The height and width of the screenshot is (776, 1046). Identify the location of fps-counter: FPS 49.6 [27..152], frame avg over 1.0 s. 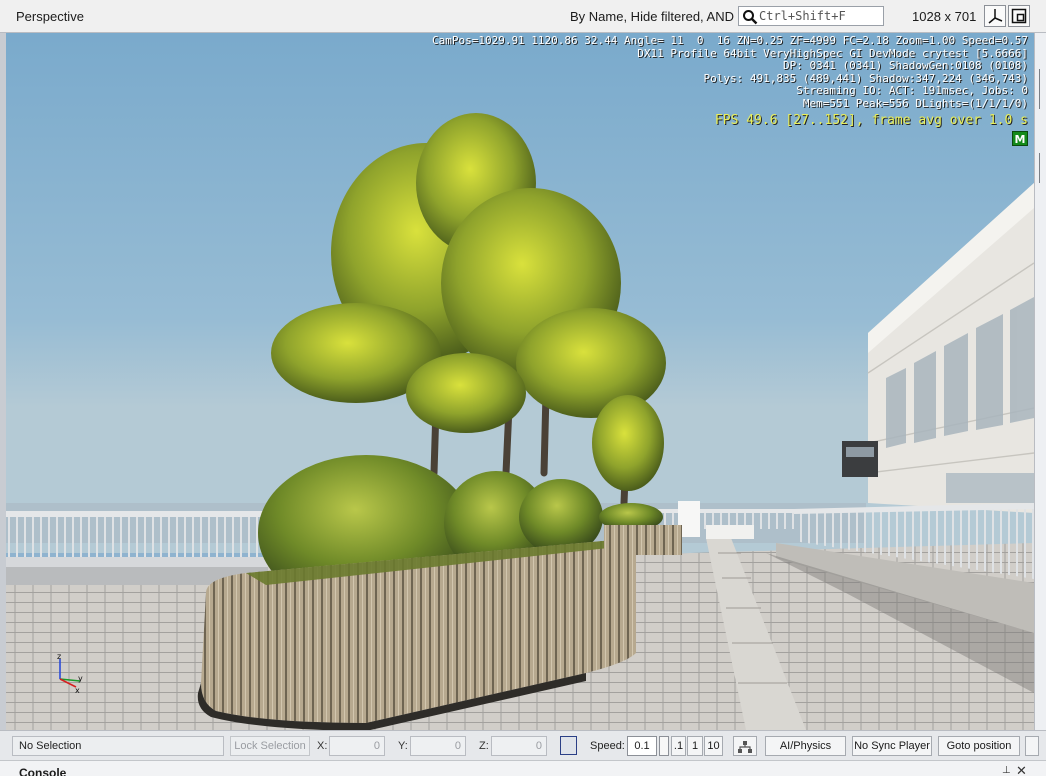
(871, 120).